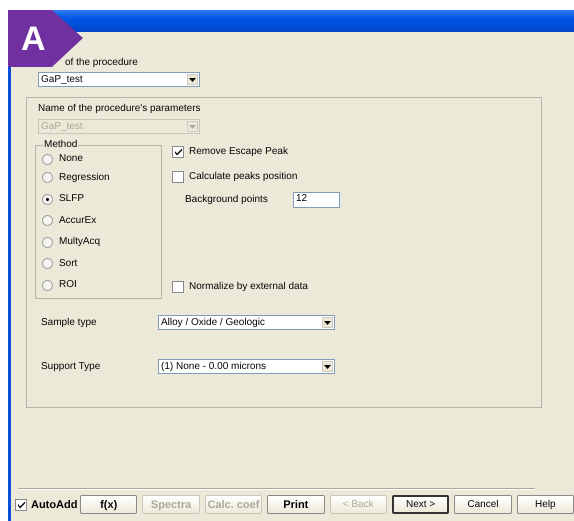  Describe the element at coordinates (109, 504) in the screenshot. I see `dialog-button: f(x)` at that location.